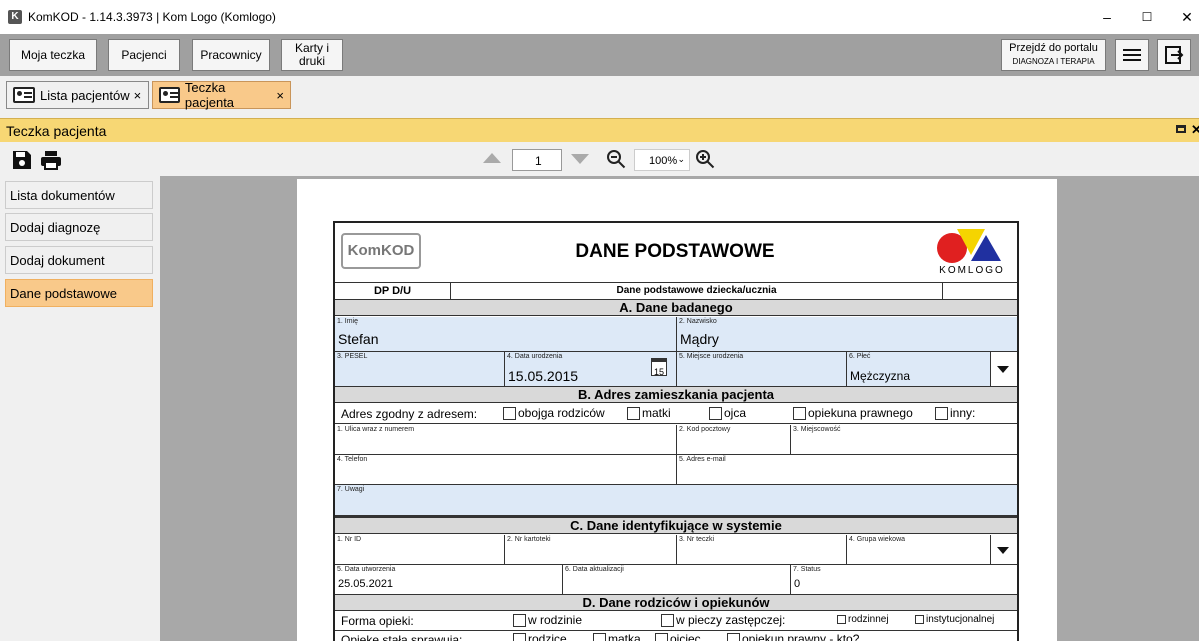 The image size is (1199, 641). What do you see at coordinates (817, 429) in the screenshot?
I see `city-label: 3. Miejscowość` at bounding box center [817, 429].